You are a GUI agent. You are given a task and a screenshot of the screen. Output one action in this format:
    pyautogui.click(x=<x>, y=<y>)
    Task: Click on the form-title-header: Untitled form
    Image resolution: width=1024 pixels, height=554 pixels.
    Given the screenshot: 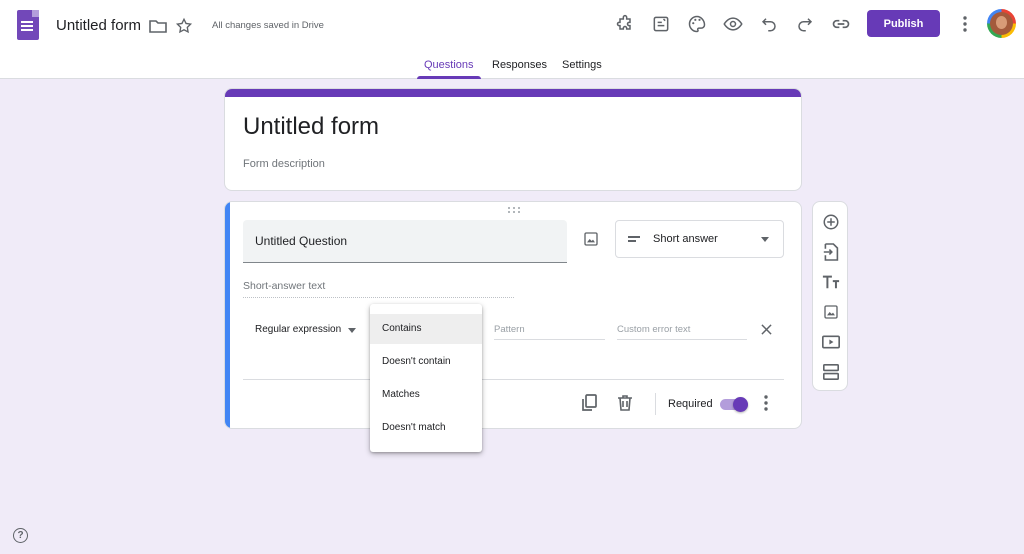 What is the action you would take?
    pyautogui.click(x=98, y=25)
    